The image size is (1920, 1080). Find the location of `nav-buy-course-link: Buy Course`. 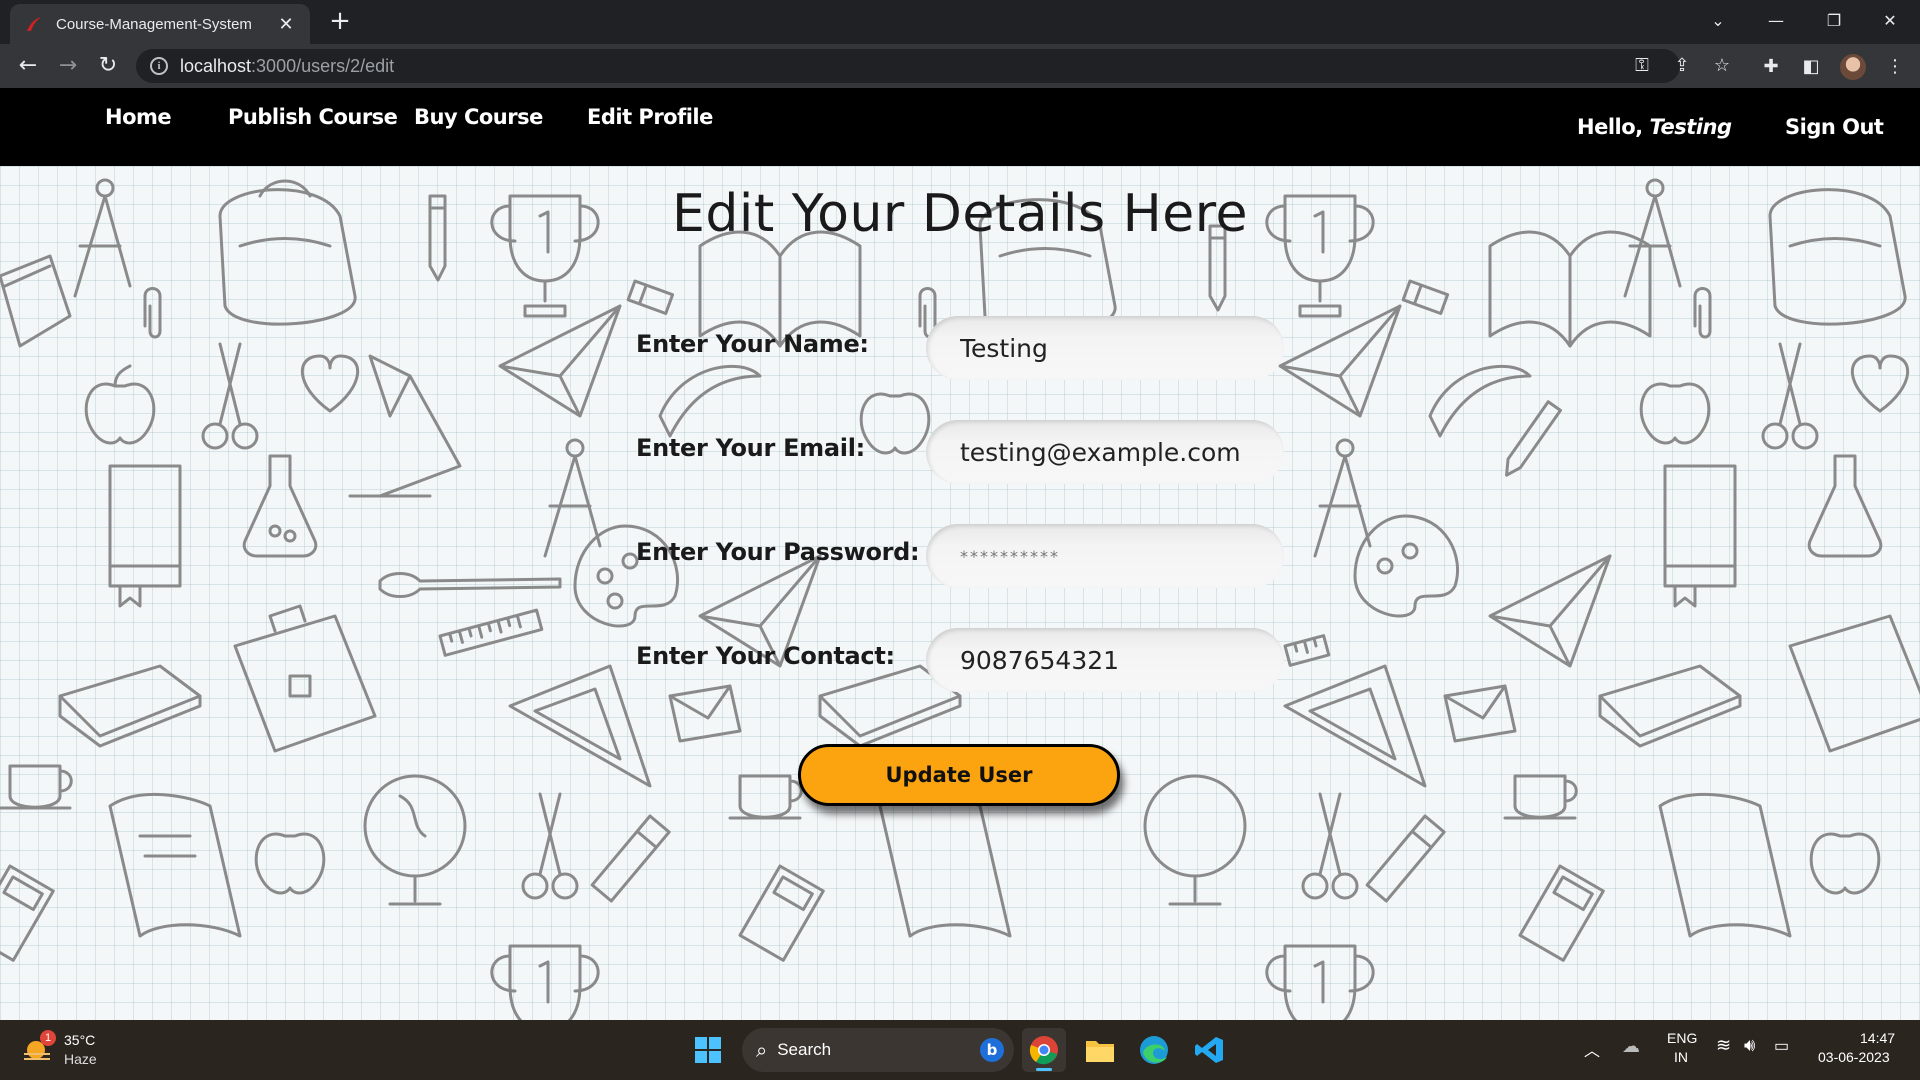

nav-buy-course-link: Buy Course is located at coordinates (478, 117).